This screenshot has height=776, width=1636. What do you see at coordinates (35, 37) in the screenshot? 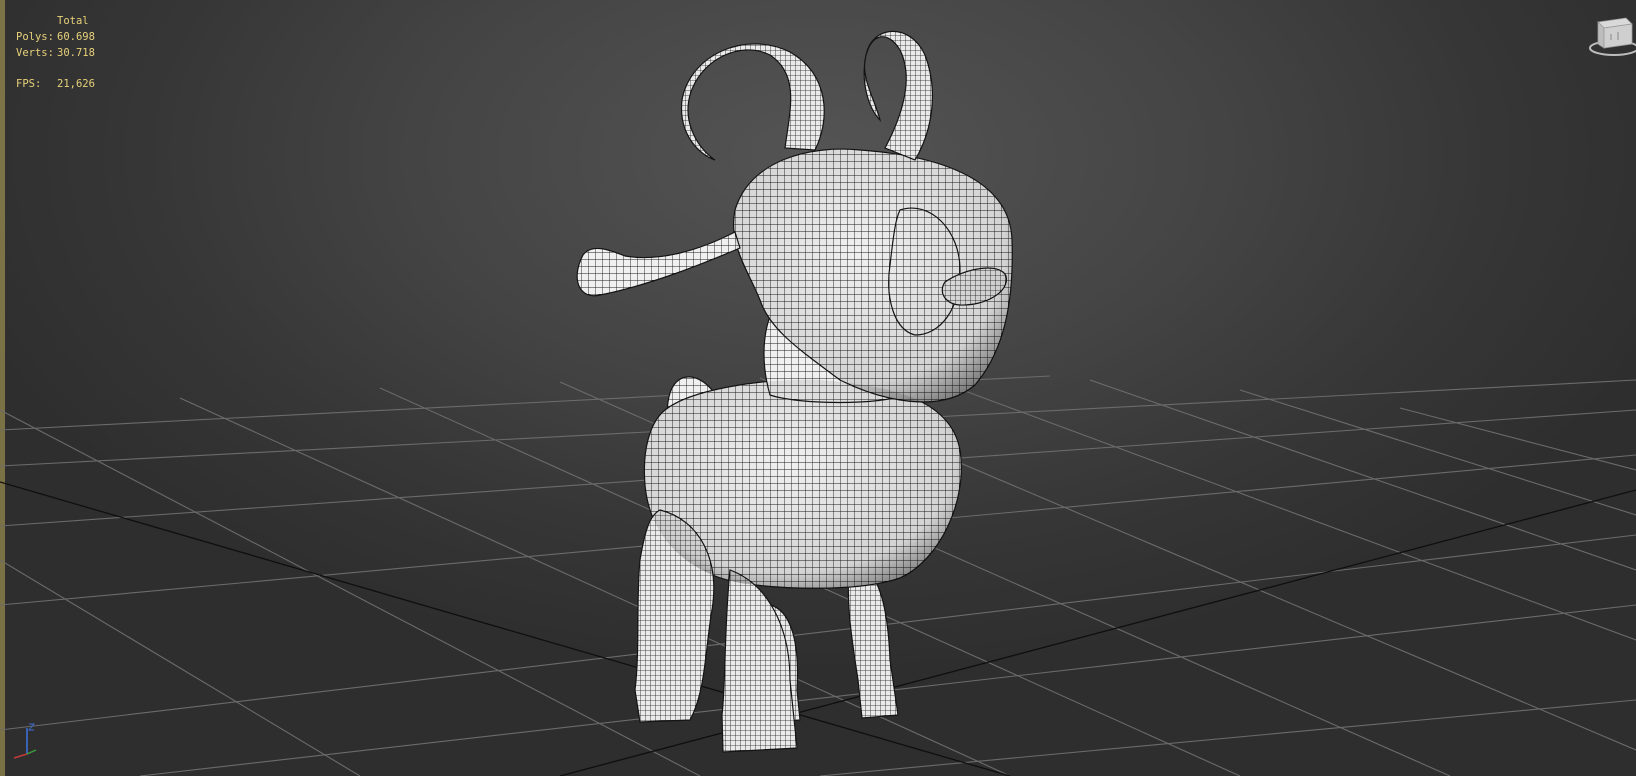
I see `polys-label: Polys:` at bounding box center [35, 37].